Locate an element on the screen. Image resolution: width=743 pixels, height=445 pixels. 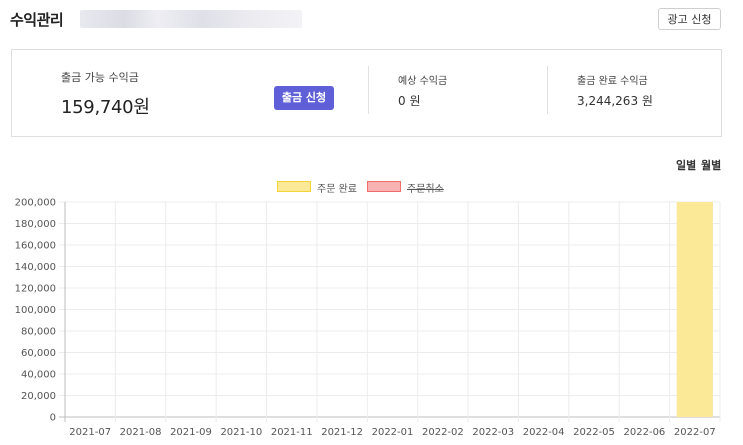
expected-earnings-label: 예상 수익금 is located at coordinates (423, 81).